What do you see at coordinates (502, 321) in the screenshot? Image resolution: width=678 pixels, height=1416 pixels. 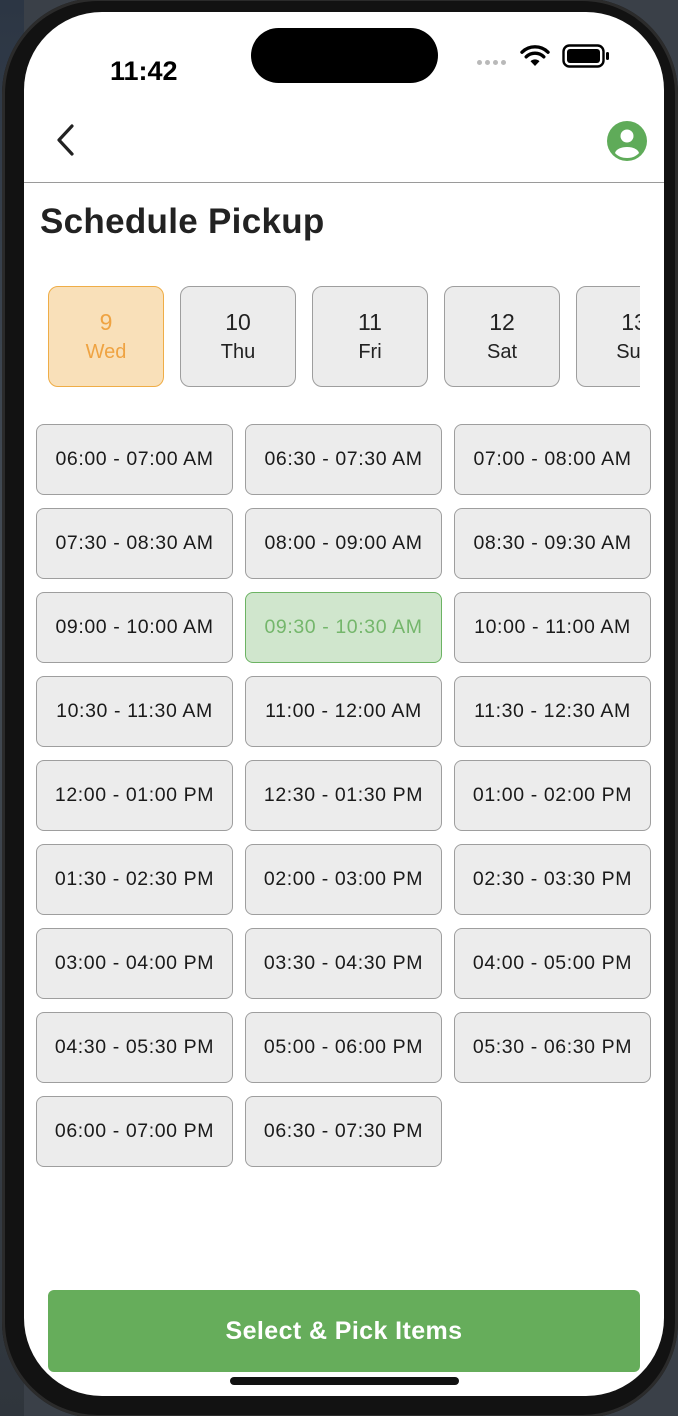 I see `date-number: 12` at bounding box center [502, 321].